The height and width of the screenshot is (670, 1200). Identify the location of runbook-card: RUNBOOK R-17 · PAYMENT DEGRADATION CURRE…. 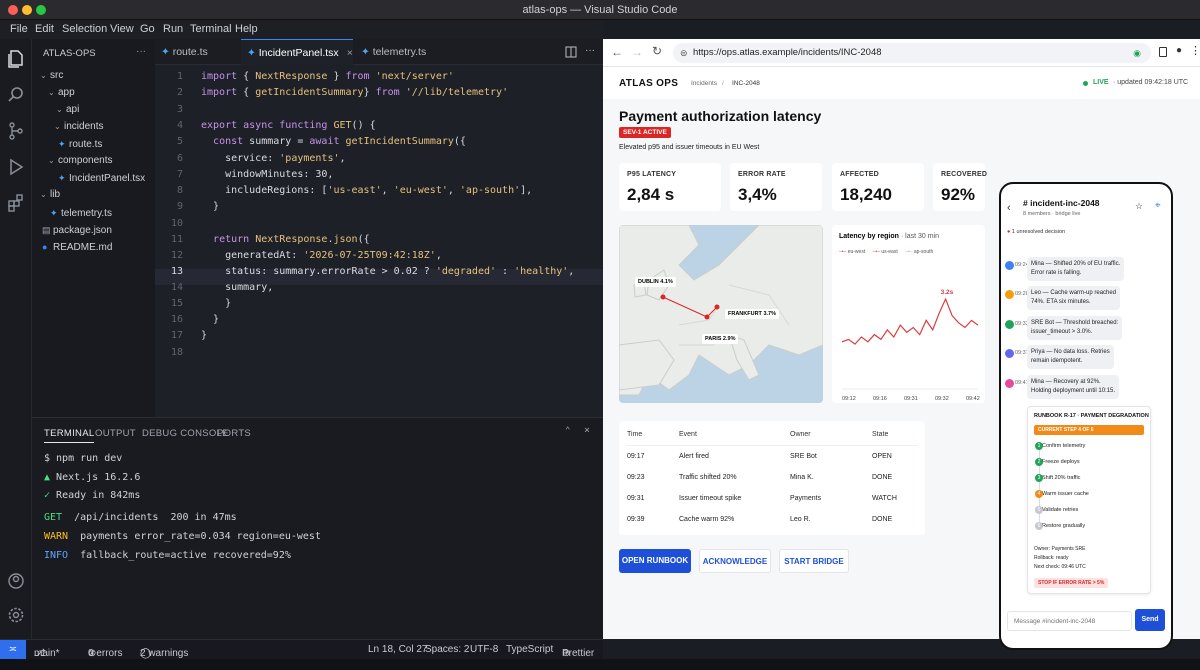
(1089, 500).